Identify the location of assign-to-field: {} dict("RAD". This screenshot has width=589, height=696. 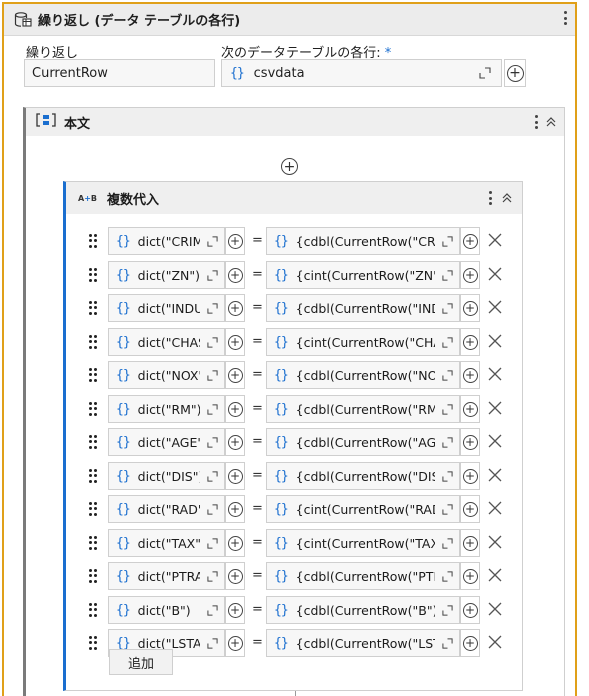
(166, 509).